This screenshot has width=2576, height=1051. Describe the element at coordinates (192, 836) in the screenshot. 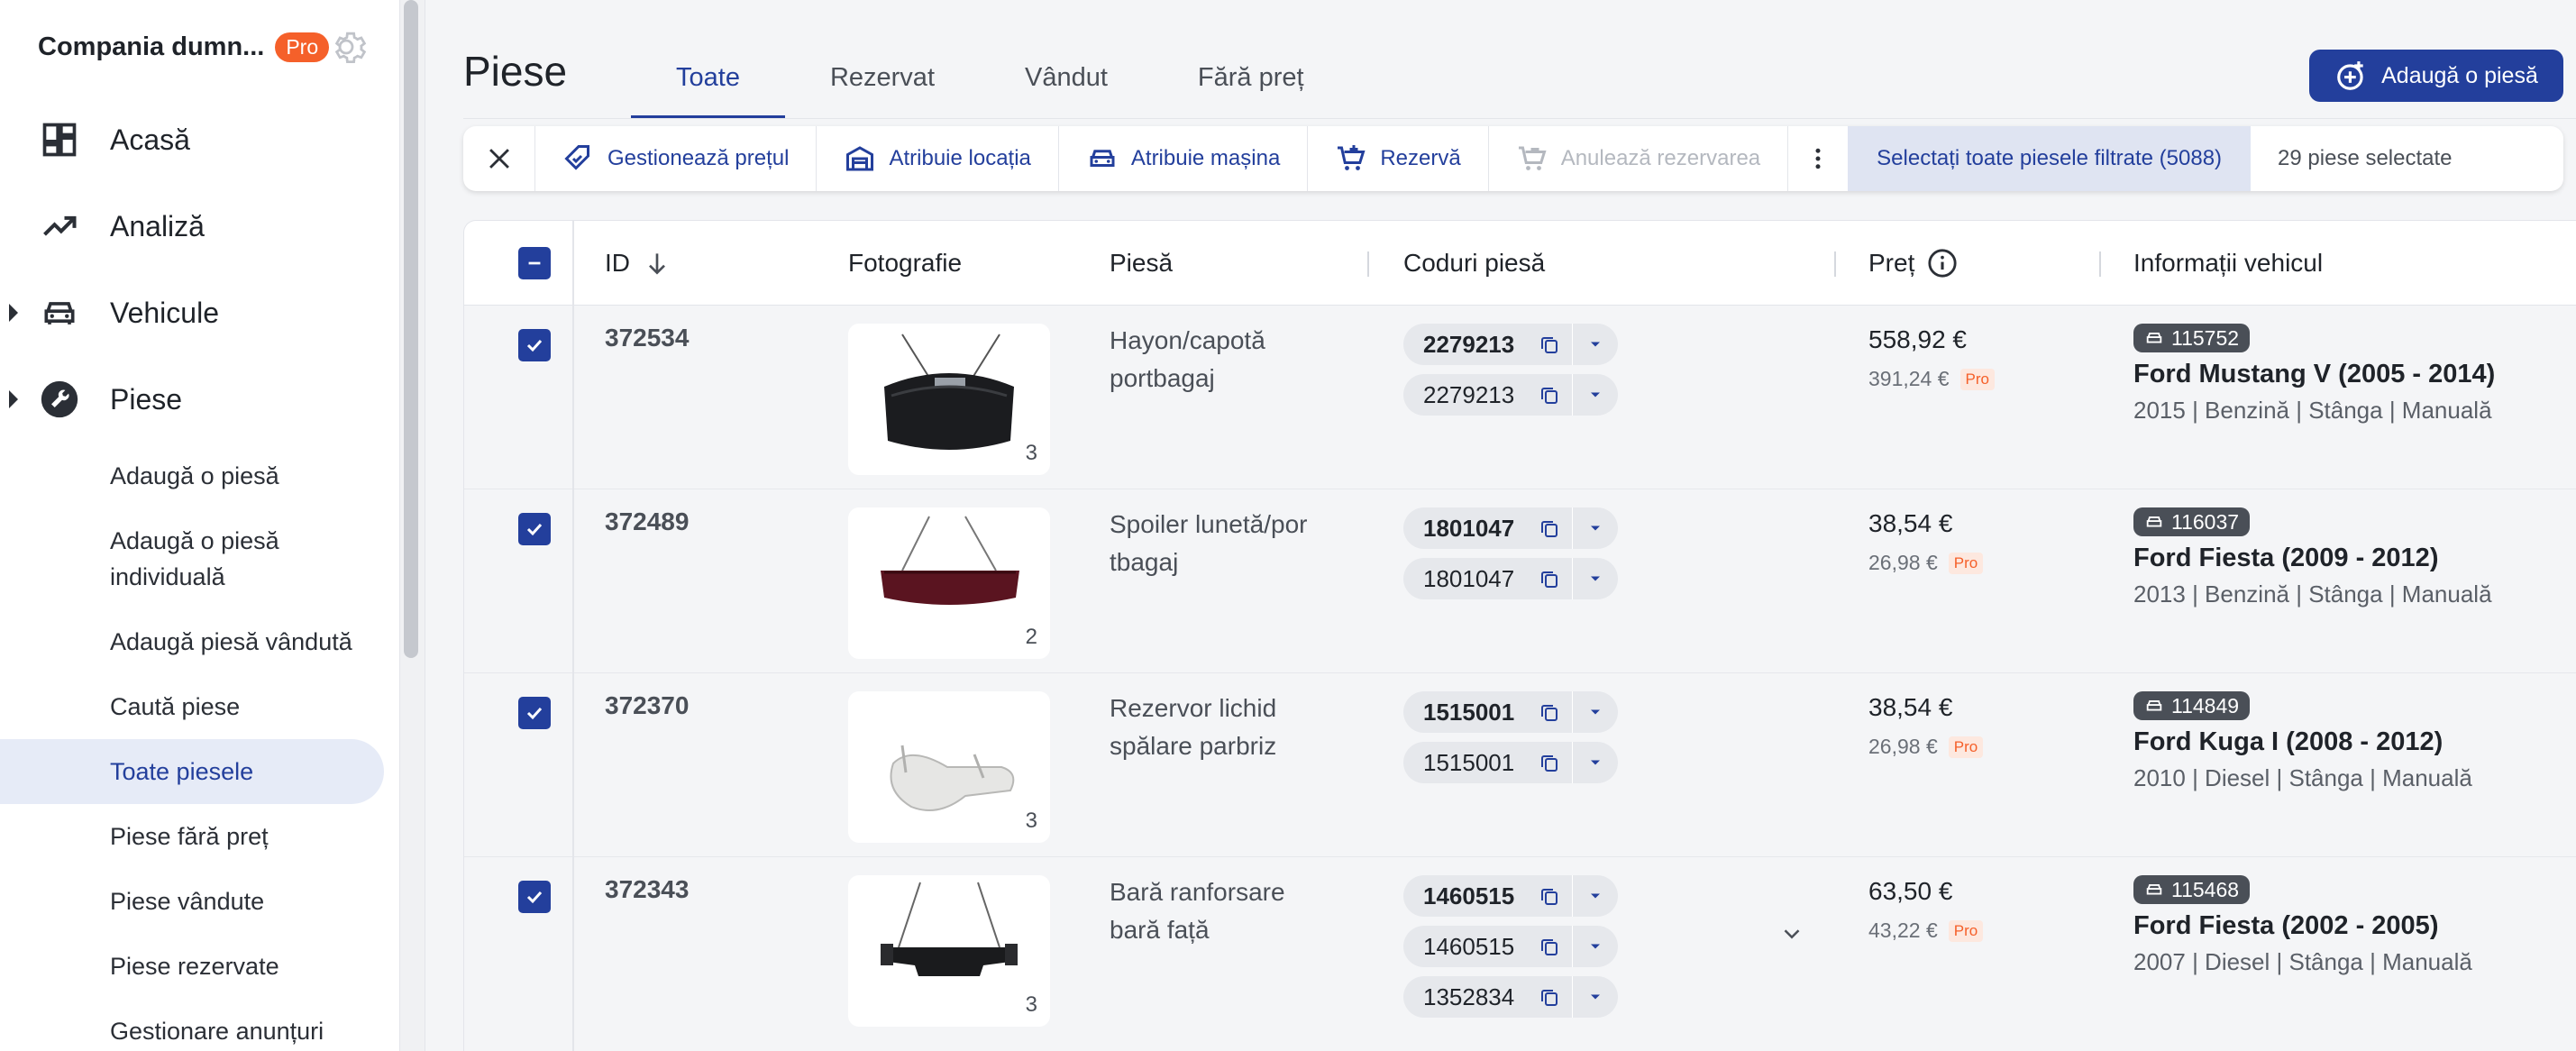

I see `nav-sub-piese-fara-pret: Piese fără preț` at that location.